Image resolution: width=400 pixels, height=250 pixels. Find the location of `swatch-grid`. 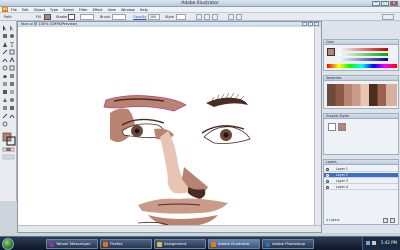

swatch-grid is located at coordinates (362, 95).